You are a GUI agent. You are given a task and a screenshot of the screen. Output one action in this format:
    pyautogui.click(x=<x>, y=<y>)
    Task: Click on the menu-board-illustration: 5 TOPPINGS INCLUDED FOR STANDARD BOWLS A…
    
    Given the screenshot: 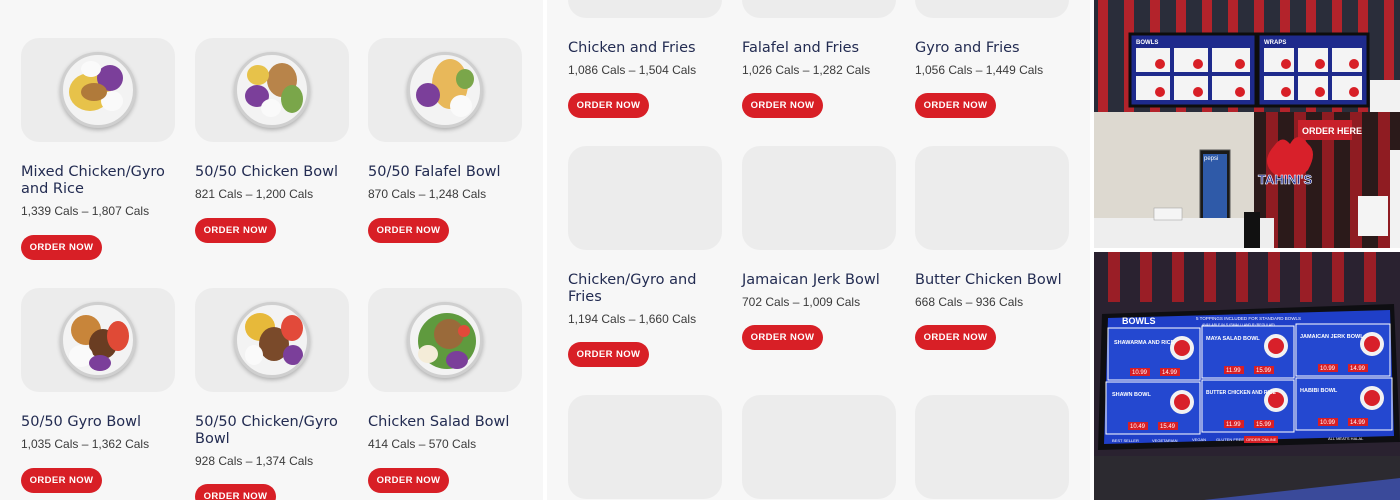 What is the action you would take?
    pyautogui.click(x=1247, y=376)
    